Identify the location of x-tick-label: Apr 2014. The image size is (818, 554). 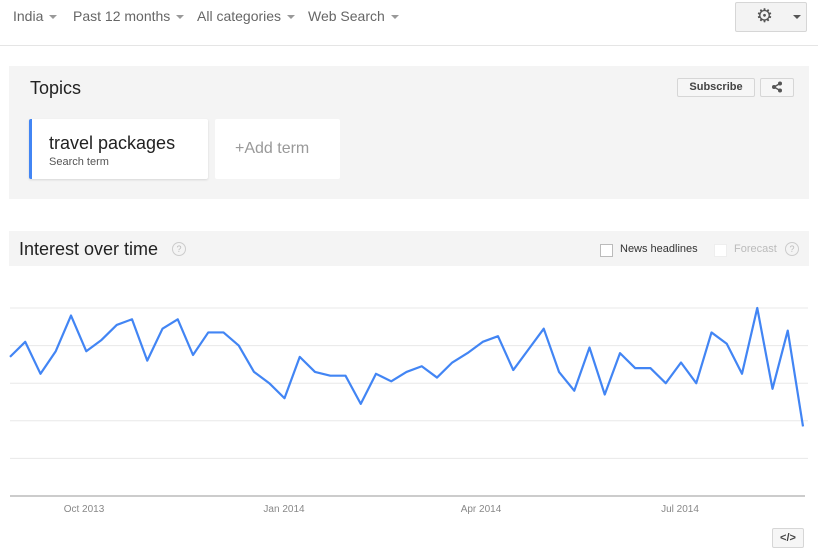
(481, 509).